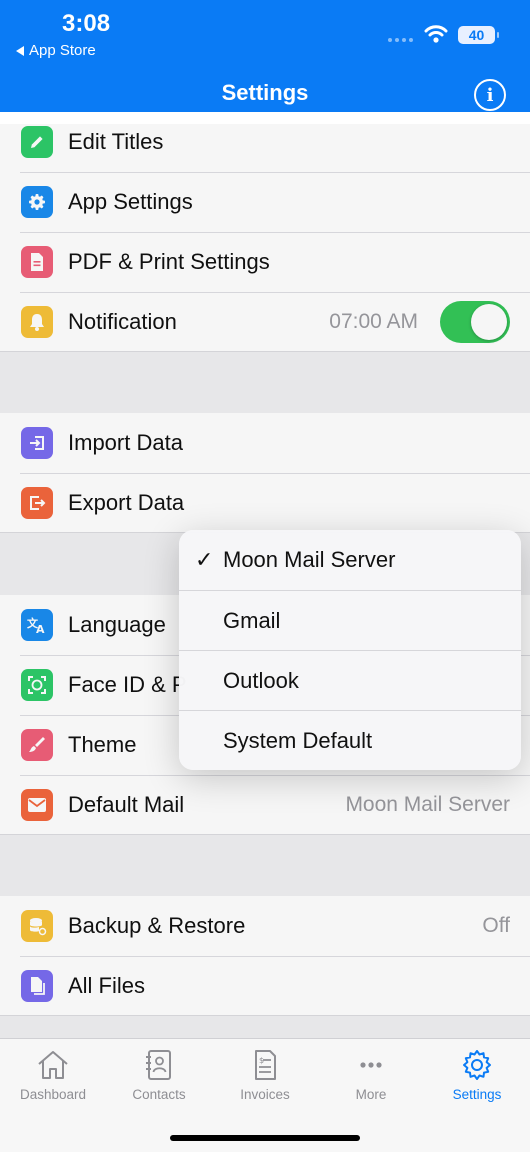 The image size is (530, 1152). I want to click on menu-option-label: Gmail, so click(252, 620).